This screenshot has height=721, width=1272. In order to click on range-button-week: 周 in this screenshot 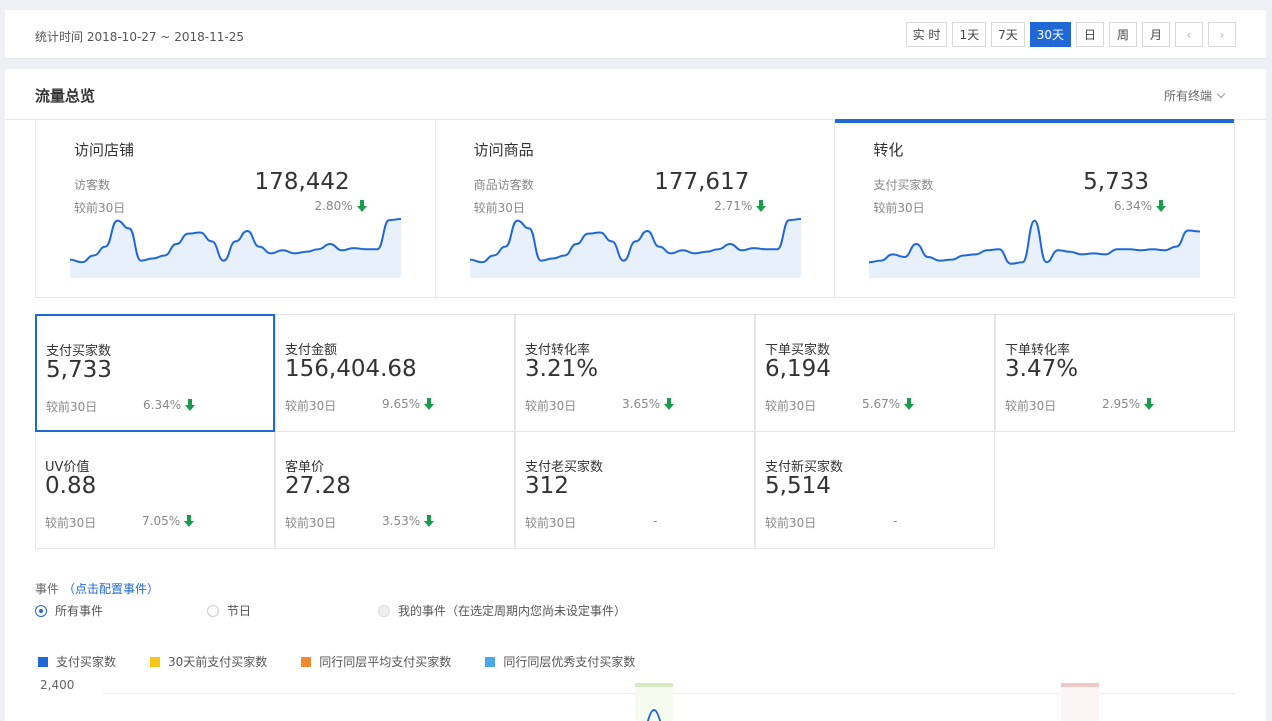, I will do `click(1123, 34)`.